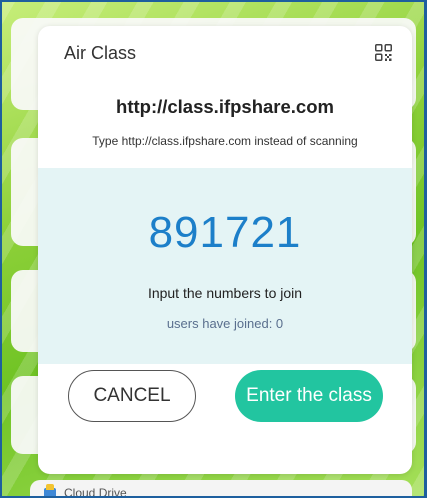 The height and width of the screenshot is (498, 427). What do you see at coordinates (225, 232) in the screenshot?
I see `class-code: 891721` at bounding box center [225, 232].